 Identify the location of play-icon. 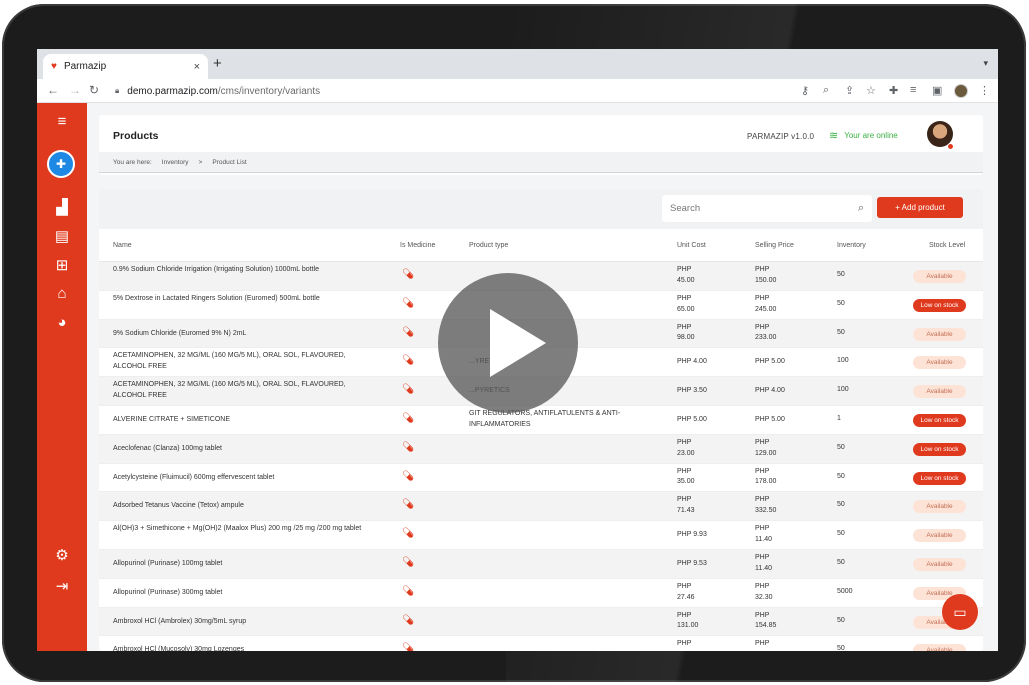
(518, 343).